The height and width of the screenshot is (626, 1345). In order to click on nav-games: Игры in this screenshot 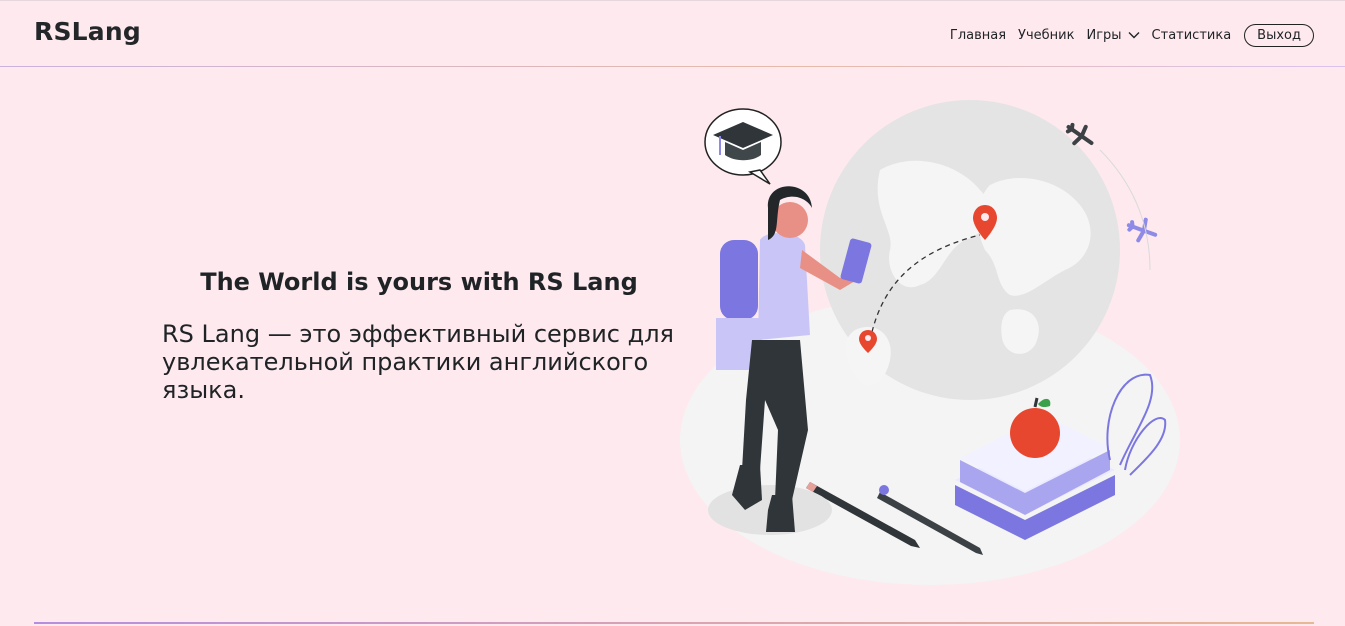, I will do `click(1113, 35)`.